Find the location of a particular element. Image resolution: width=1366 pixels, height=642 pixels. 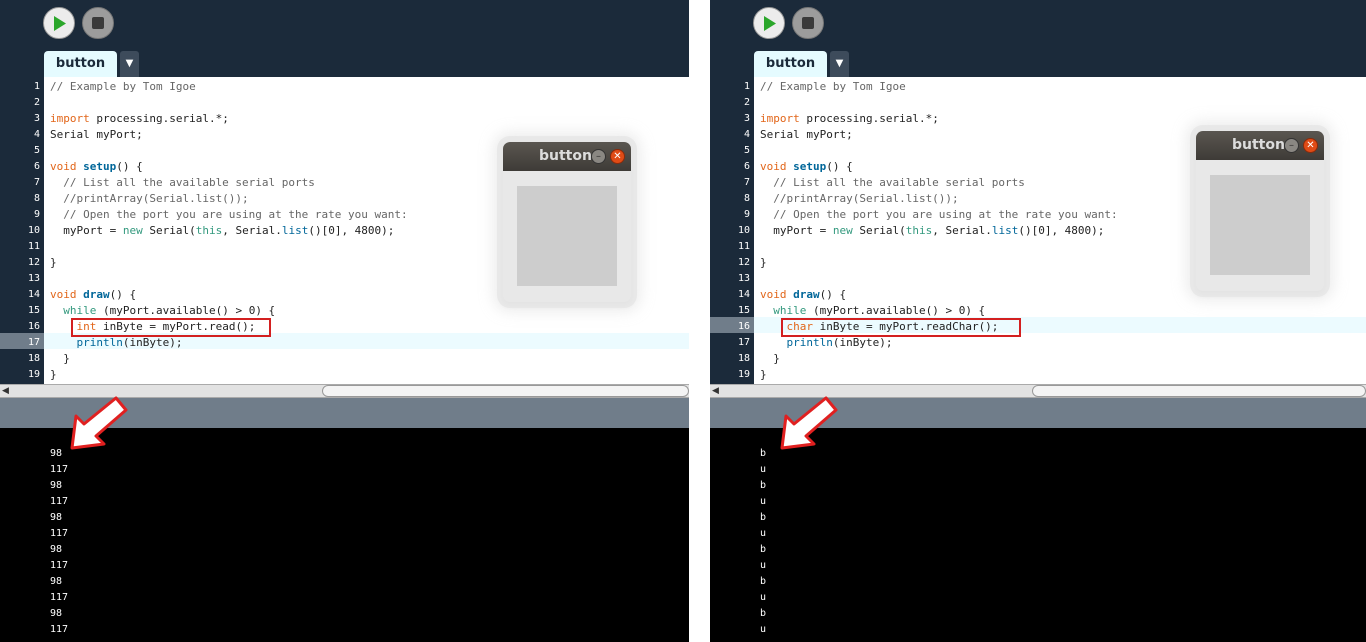

code-line-4: Serial myPort; is located at coordinates (806, 134).